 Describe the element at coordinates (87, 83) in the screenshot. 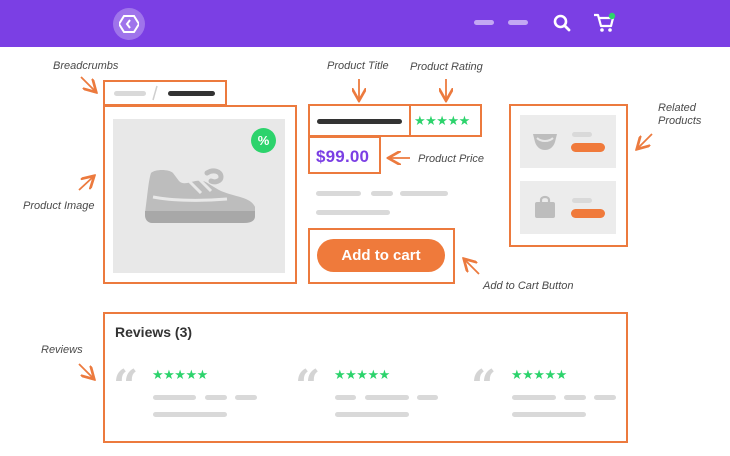

I see `breadcrumbs-arrow` at that location.